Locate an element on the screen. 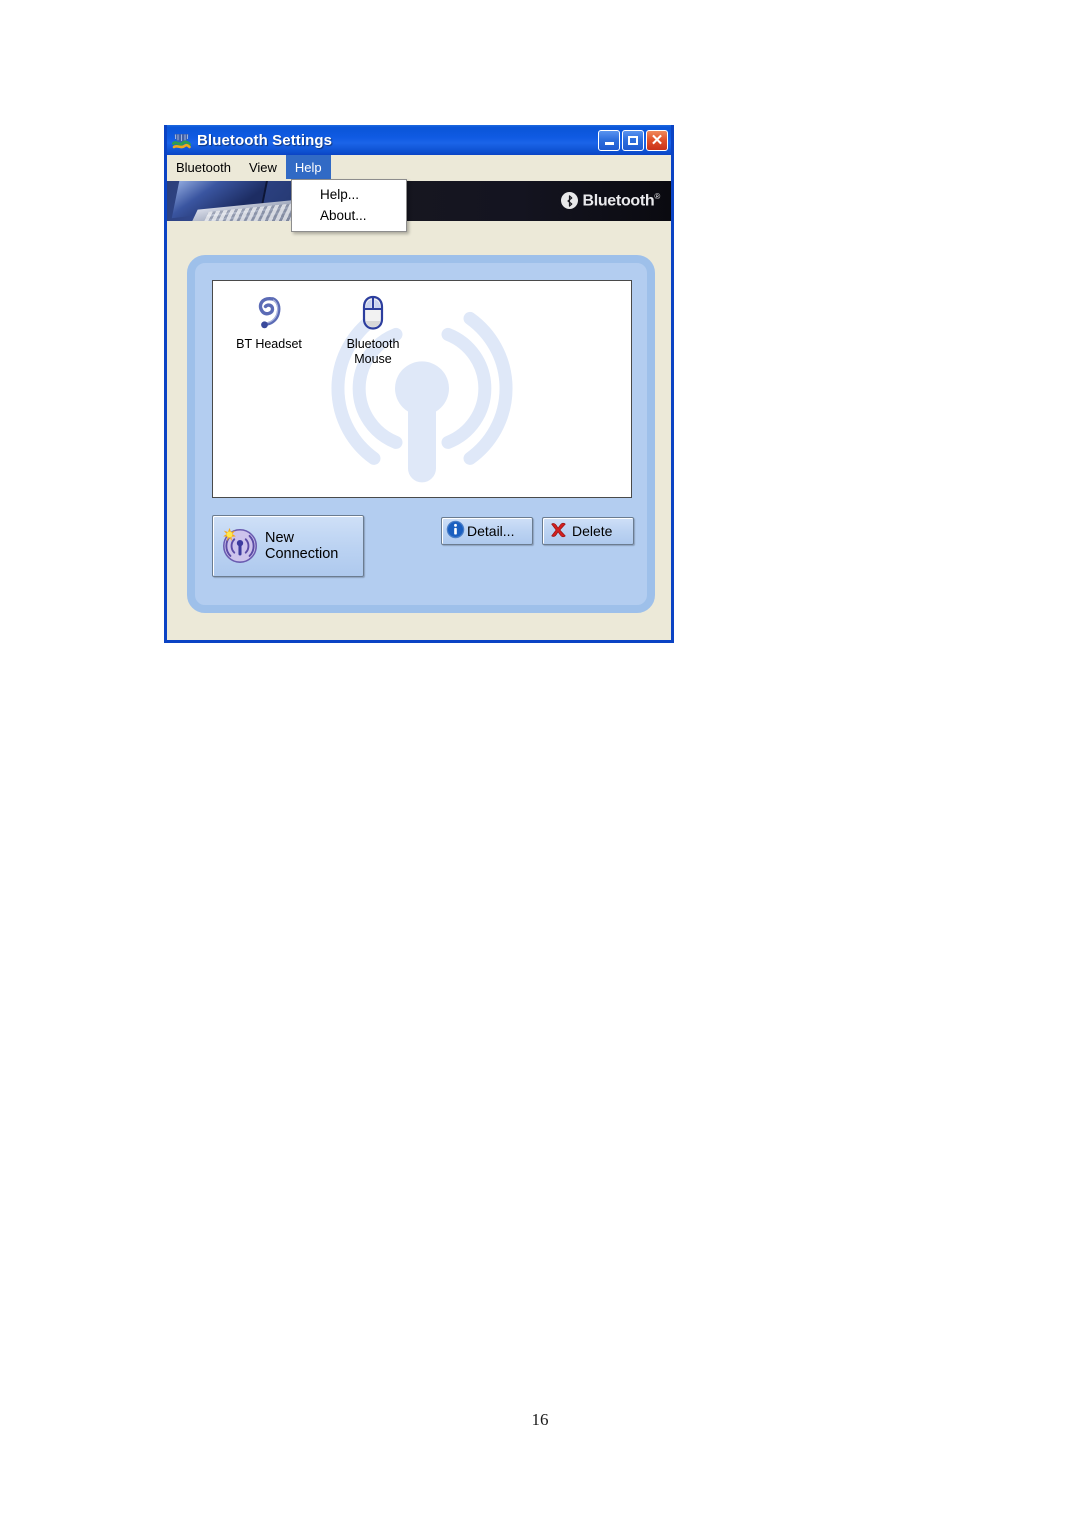 This screenshot has width=1080, height=1527. bluetooth-app-icon is located at coordinates (181, 140).